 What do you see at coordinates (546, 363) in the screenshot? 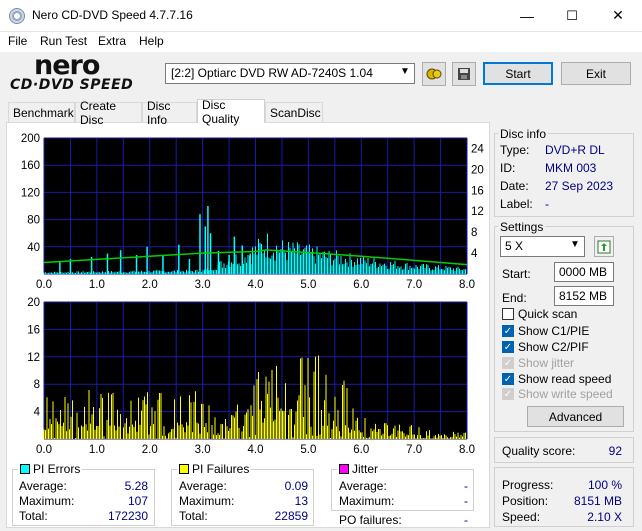
I see `show-jitter-label: Show jitter` at bounding box center [546, 363].